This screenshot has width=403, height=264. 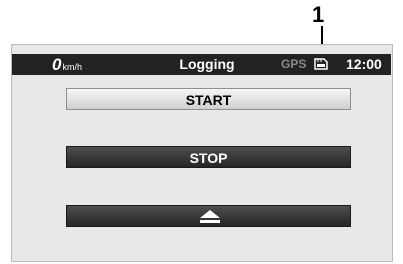 I want to click on callout-number: 1, so click(x=318, y=14).